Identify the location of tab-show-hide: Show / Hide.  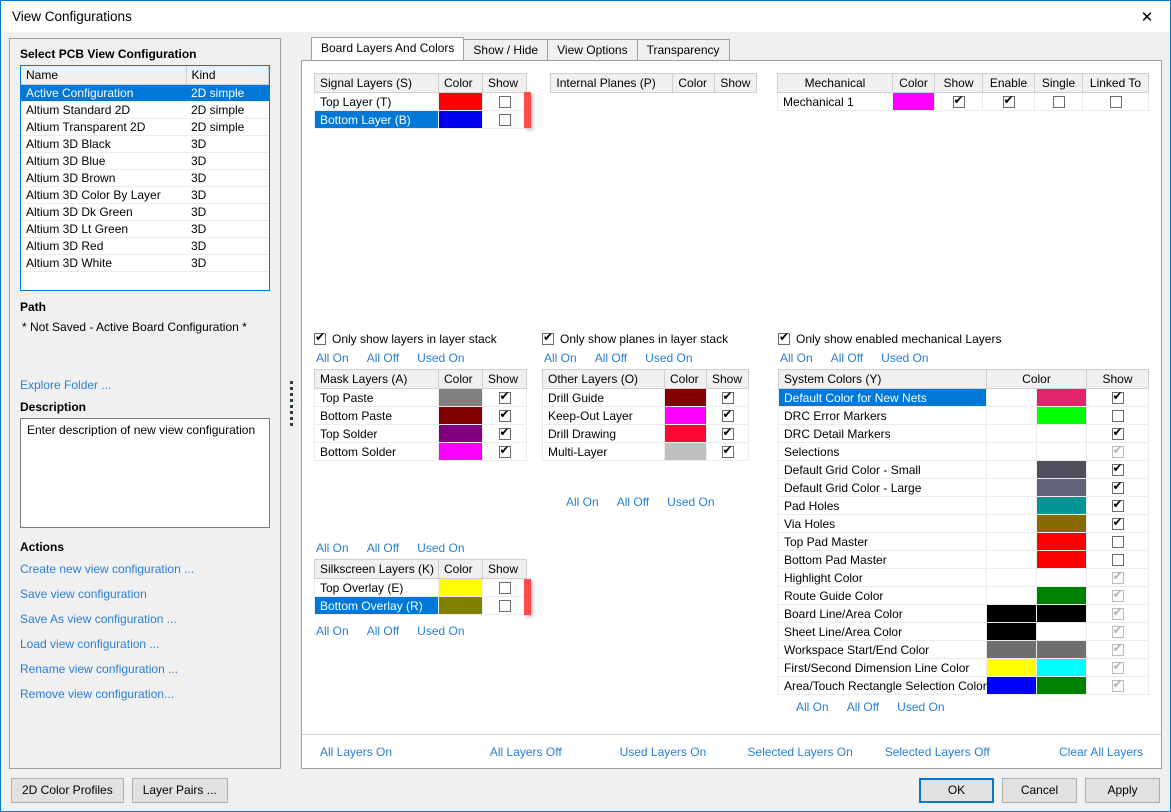
(506, 50).